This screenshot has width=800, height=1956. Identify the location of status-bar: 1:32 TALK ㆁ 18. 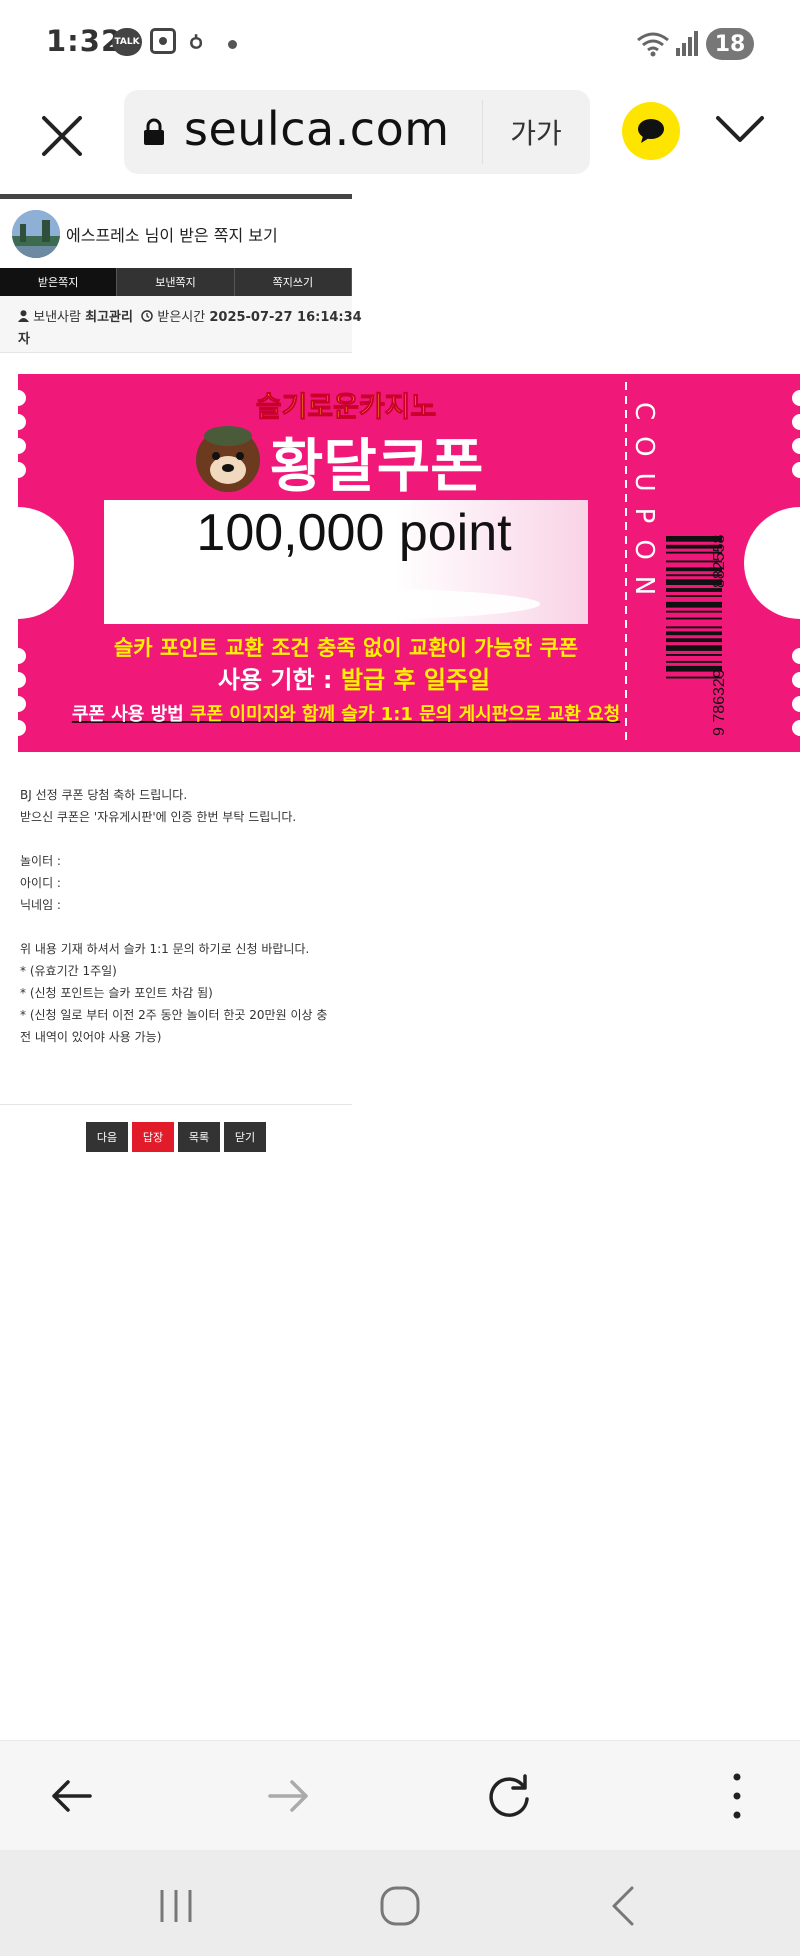
(400, 44).